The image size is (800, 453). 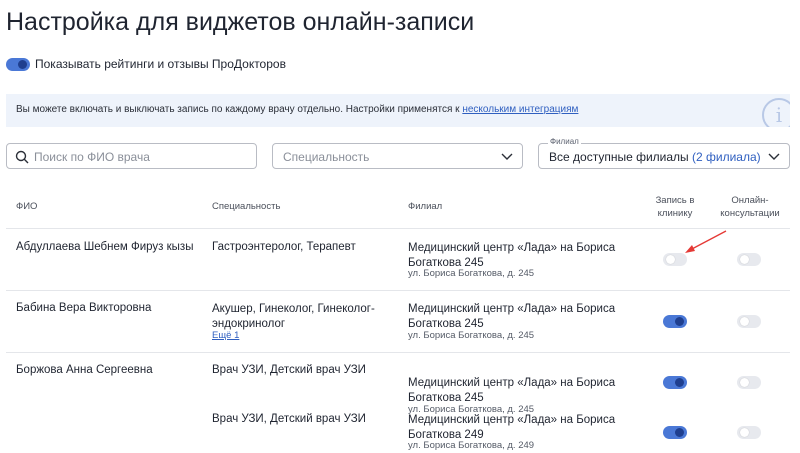 What do you see at coordinates (776, 112) in the screenshot?
I see `info-icon: i` at bounding box center [776, 112].